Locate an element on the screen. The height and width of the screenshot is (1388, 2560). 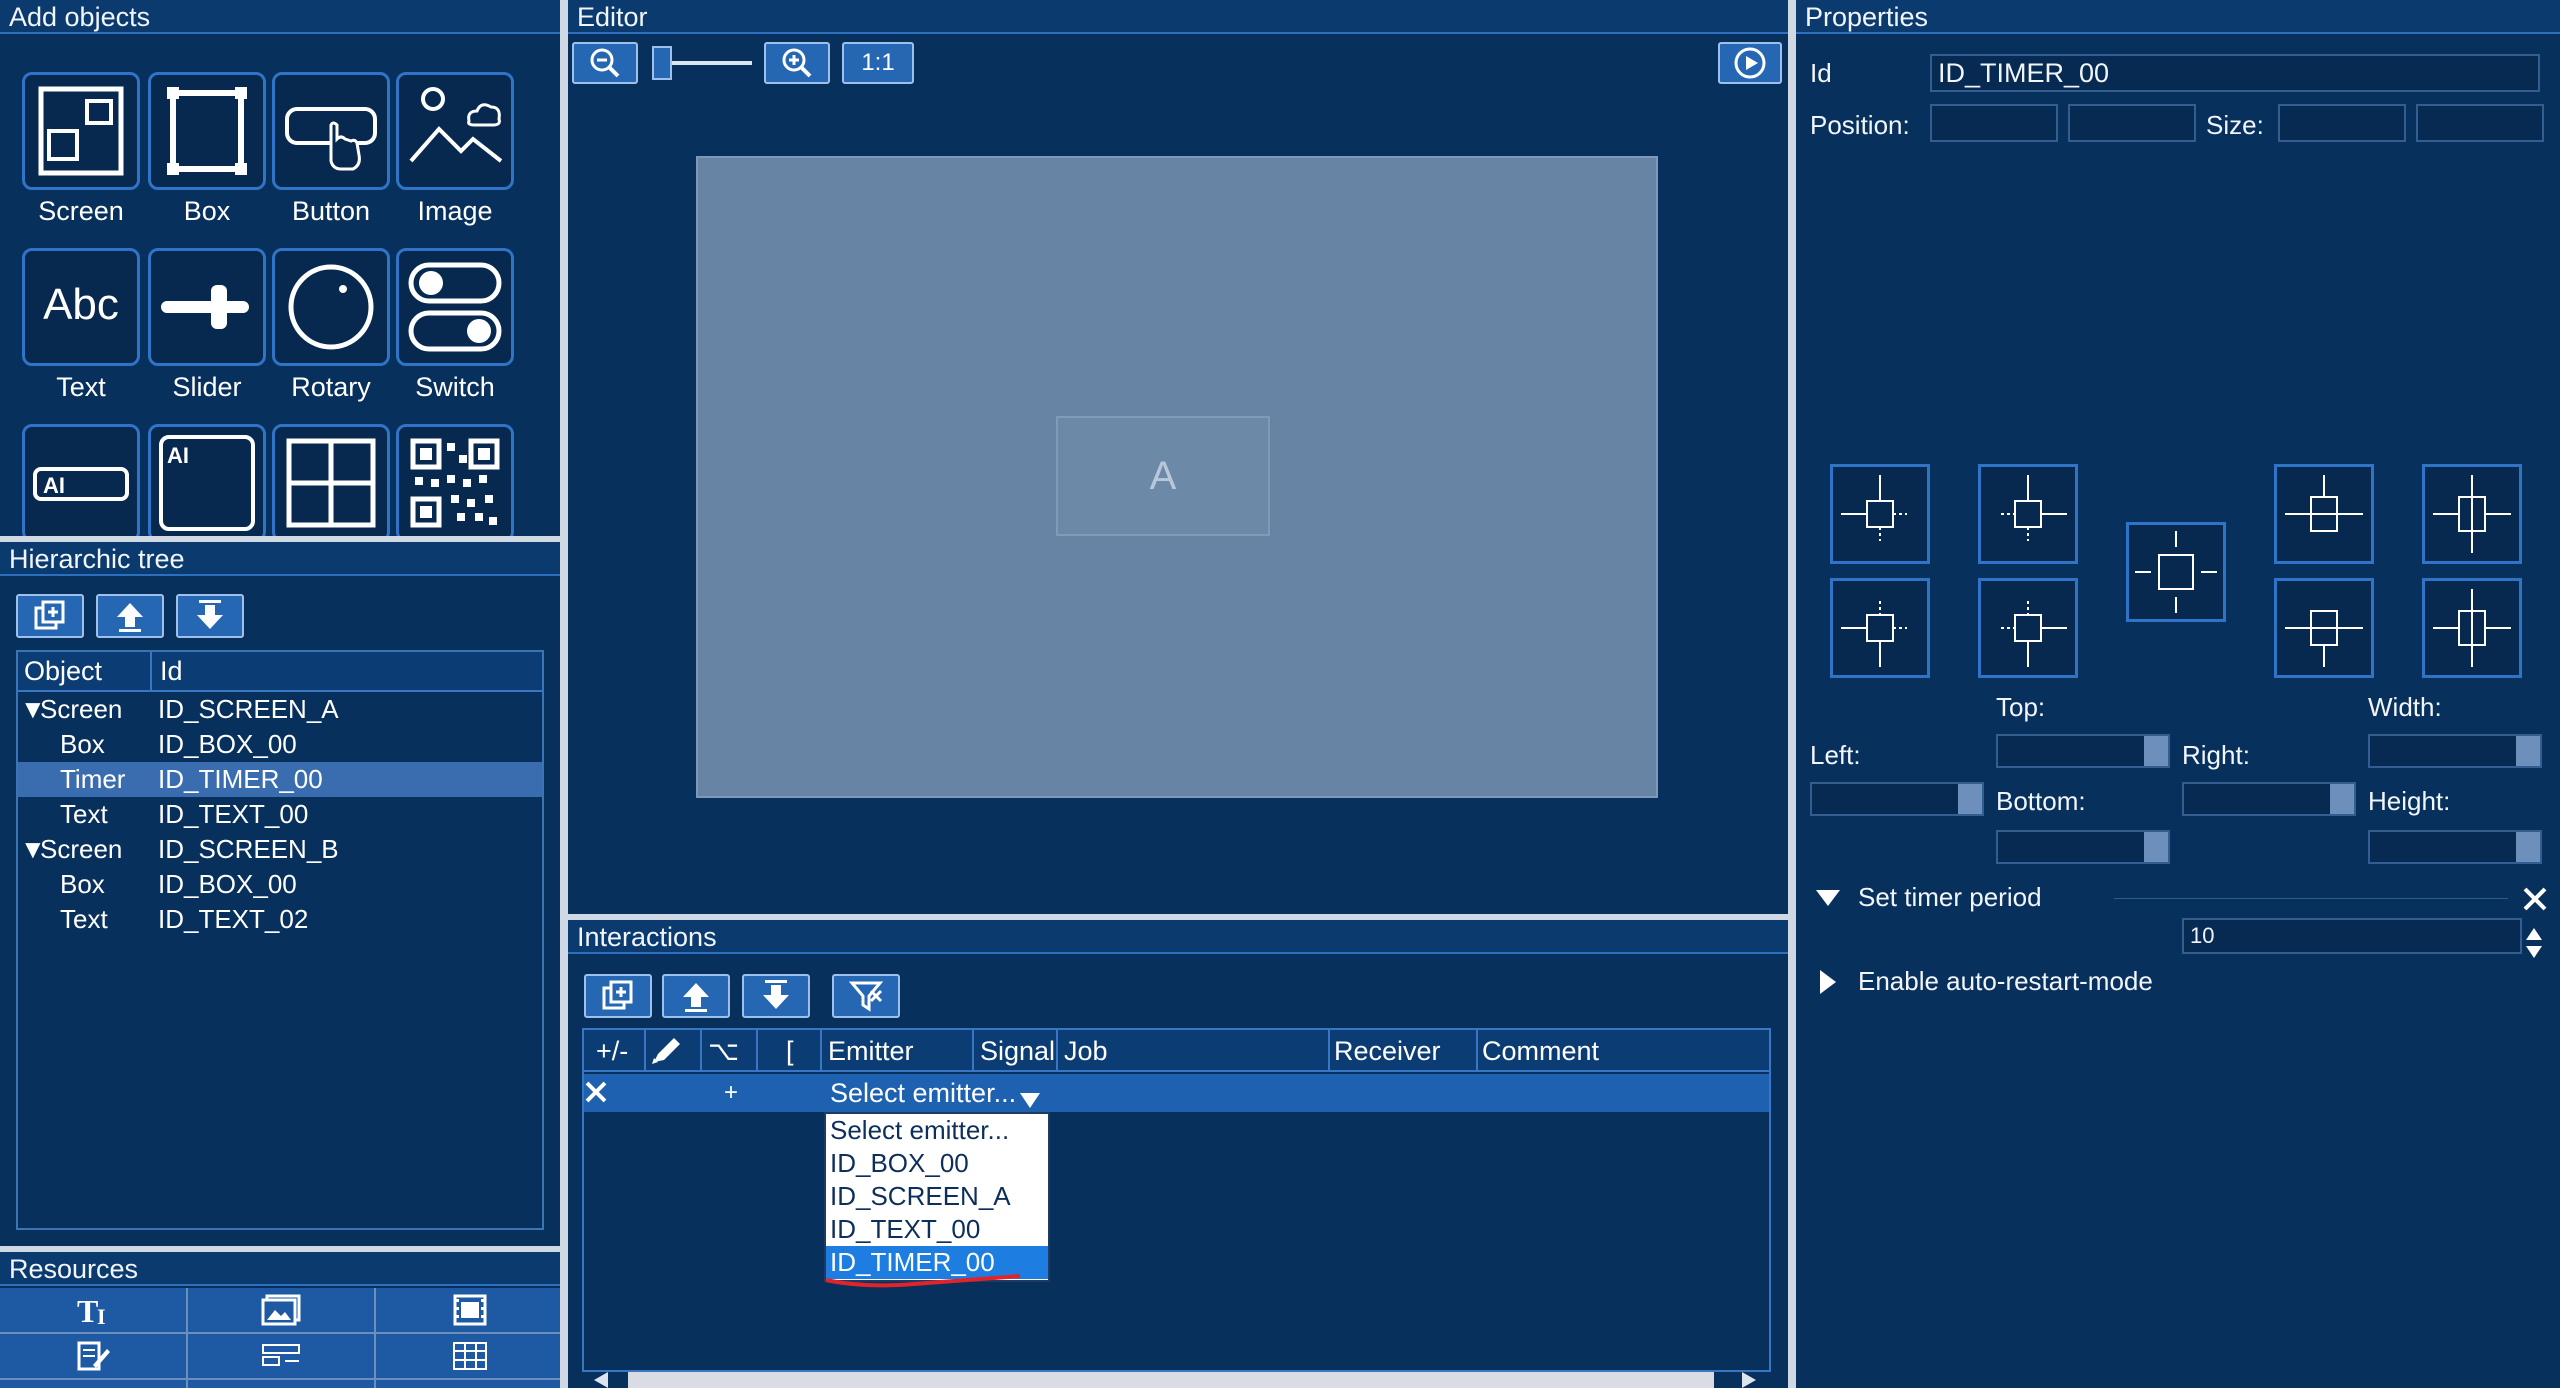
size-height-field is located at coordinates (2480, 123).